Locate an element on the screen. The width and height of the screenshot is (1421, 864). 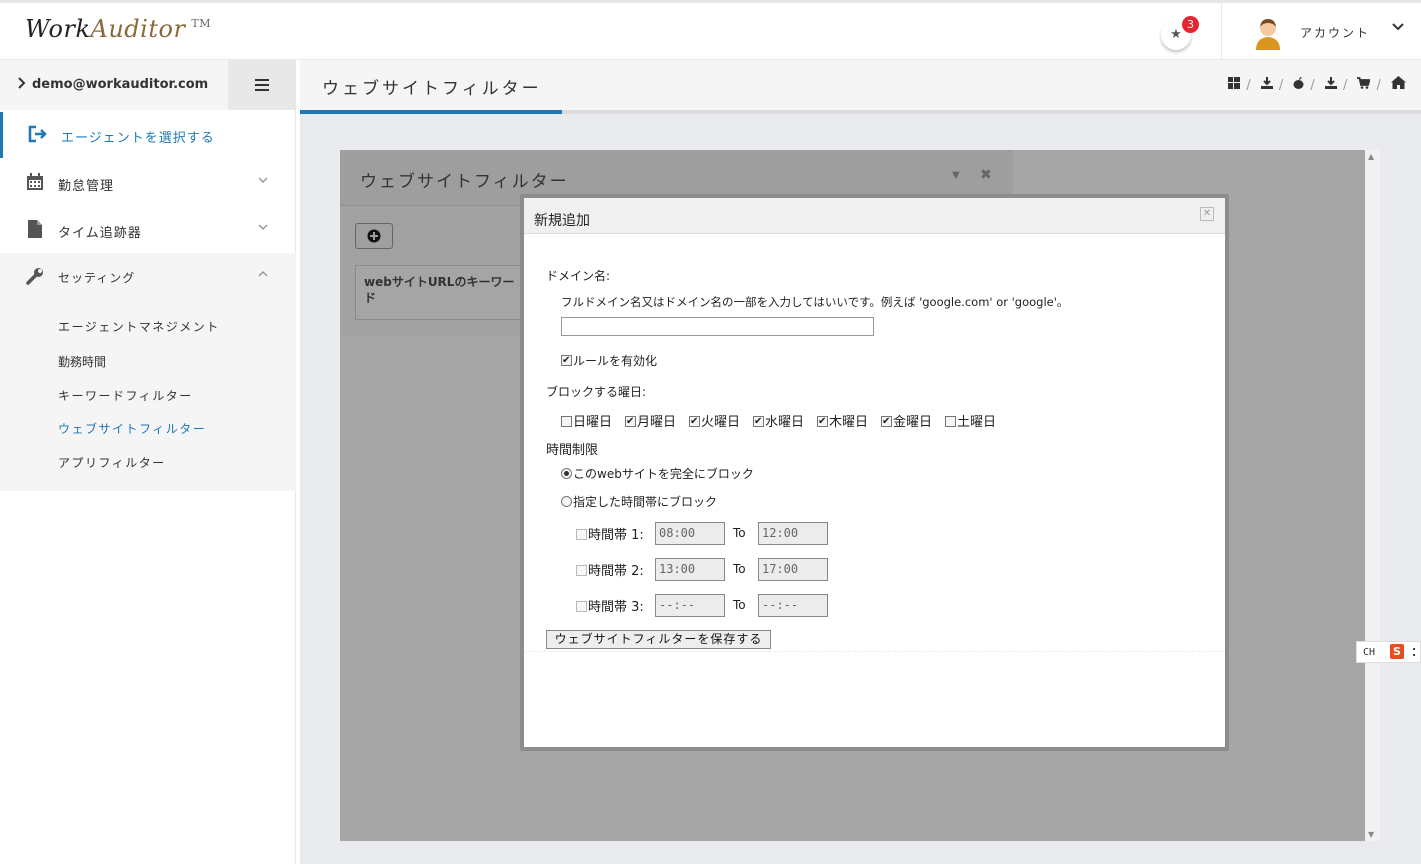
cart-icon is located at coordinates (1364, 85).